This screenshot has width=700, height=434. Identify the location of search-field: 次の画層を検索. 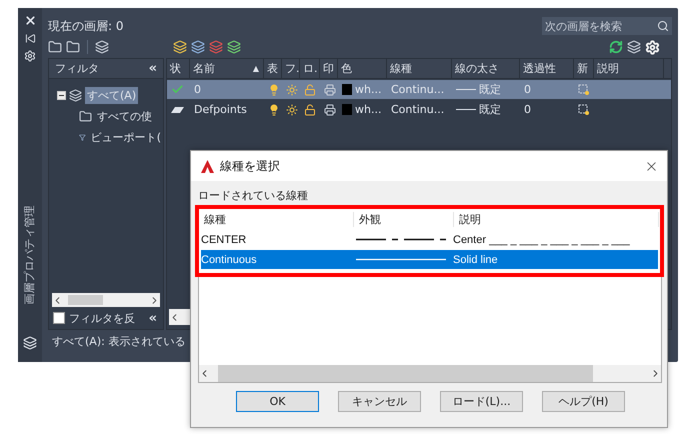
(607, 26).